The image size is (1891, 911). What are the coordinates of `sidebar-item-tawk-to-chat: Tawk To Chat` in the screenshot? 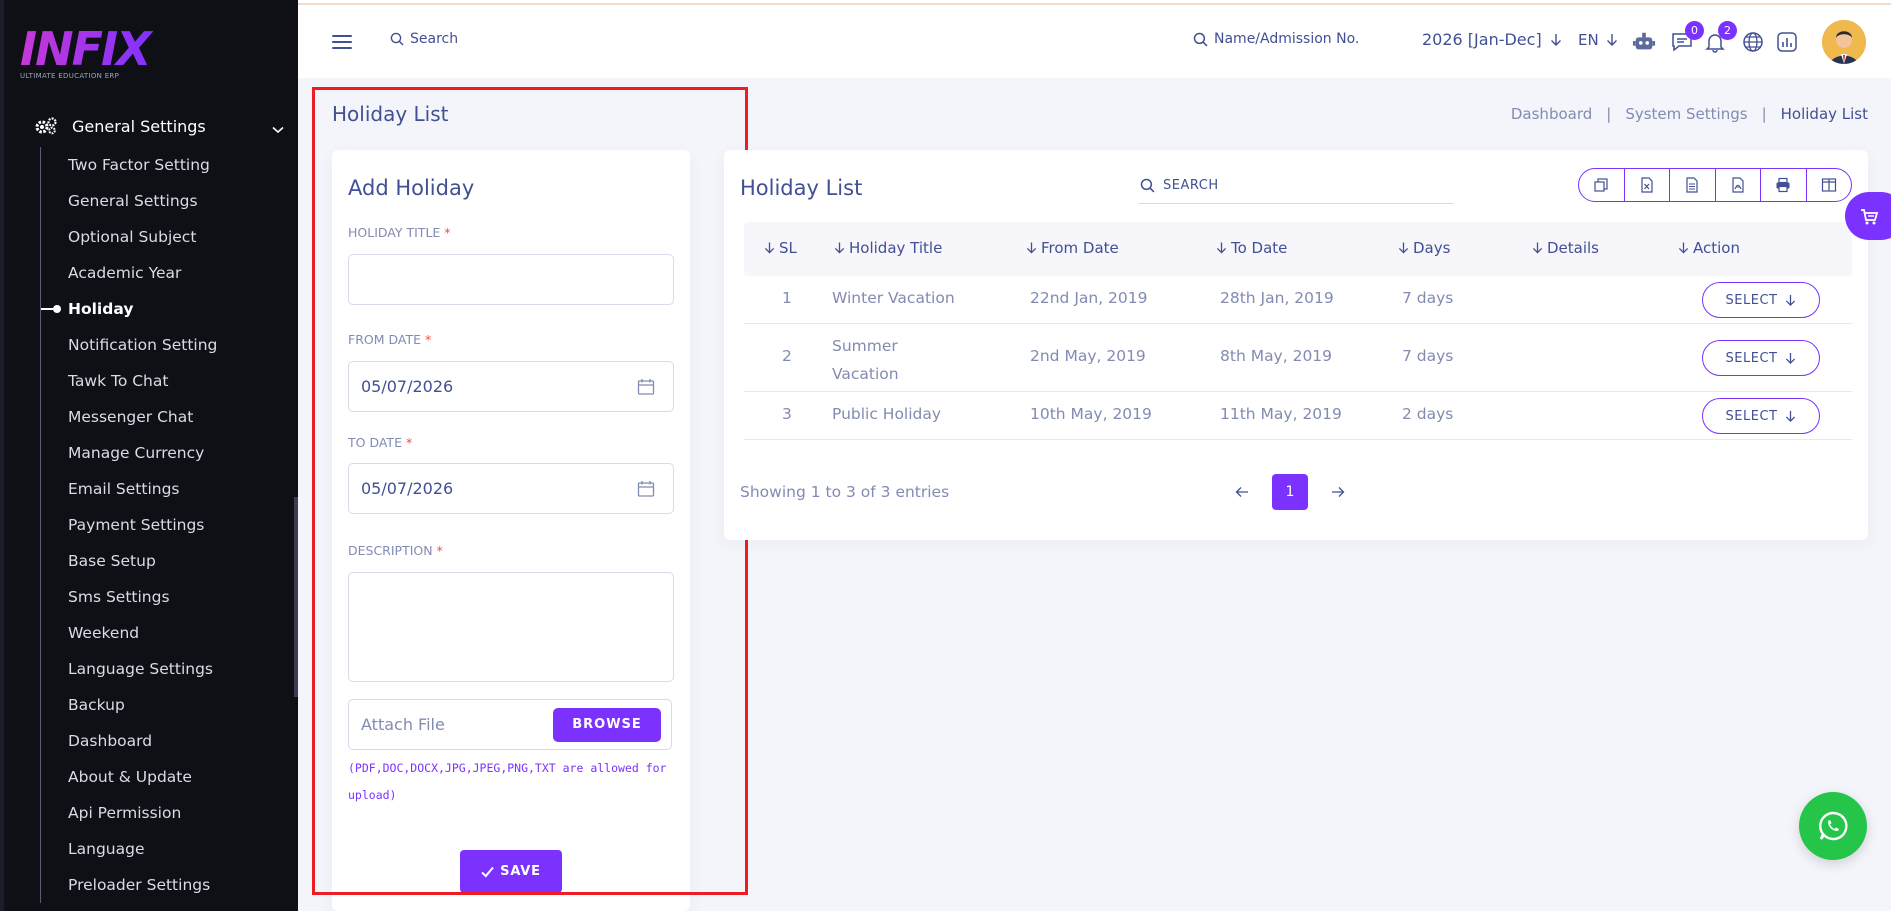 It's located at (160, 381).